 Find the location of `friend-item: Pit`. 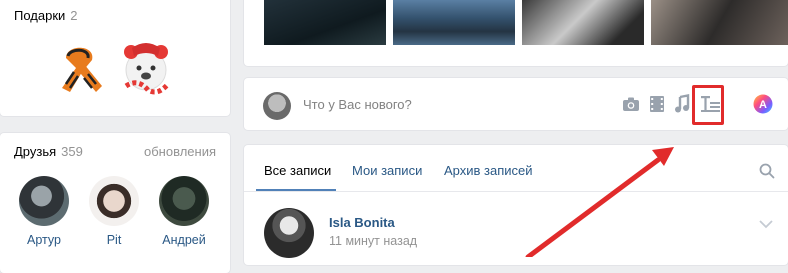

friend-item: Pit is located at coordinates (114, 211).